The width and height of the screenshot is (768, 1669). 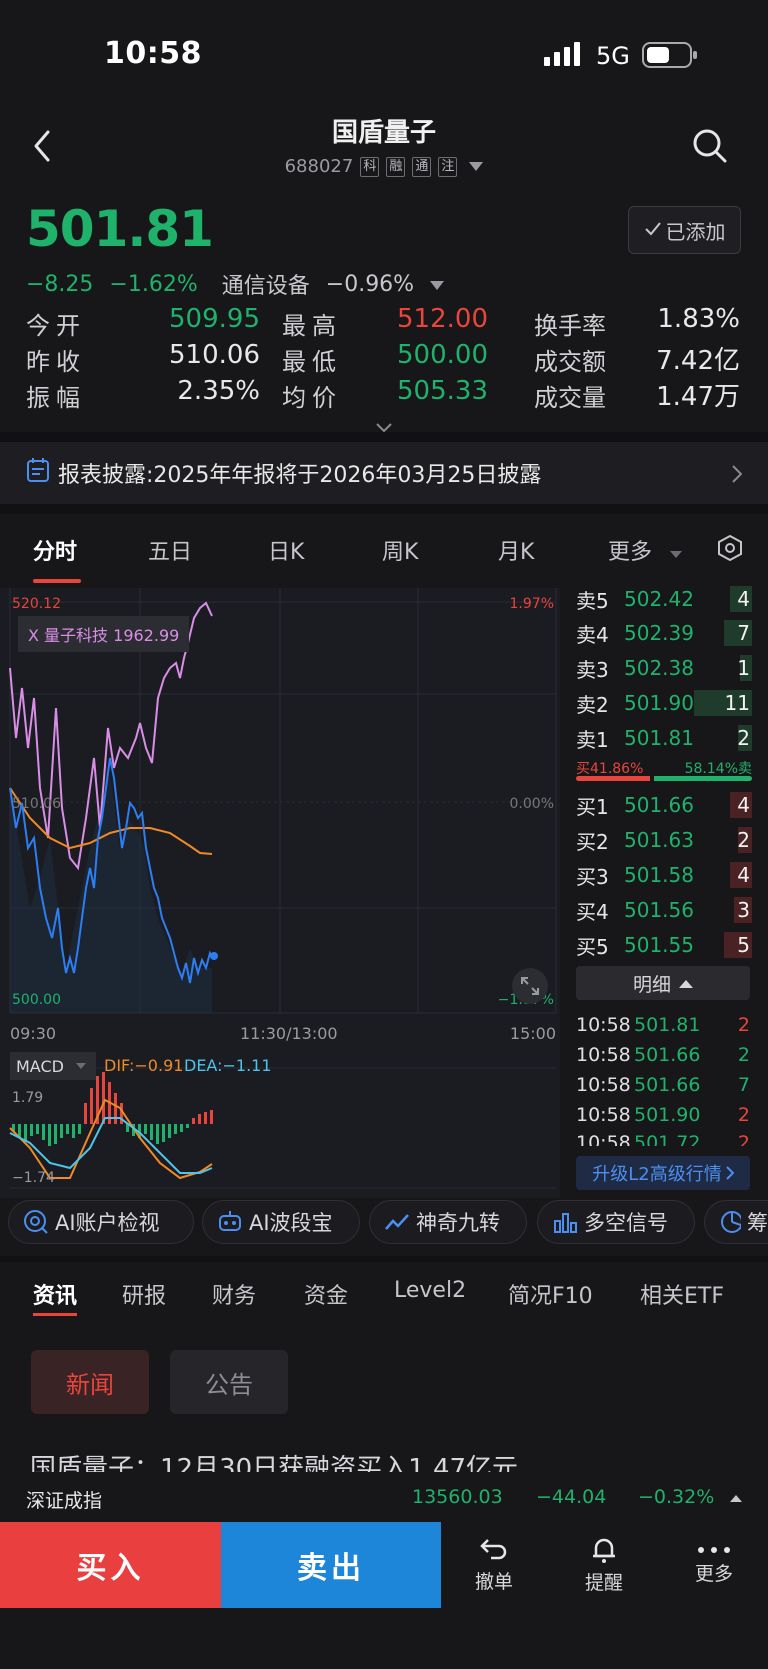 What do you see at coordinates (437, 284) in the screenshot?
I see `sector-dropdown-icon` at bounding box center [437, 284].